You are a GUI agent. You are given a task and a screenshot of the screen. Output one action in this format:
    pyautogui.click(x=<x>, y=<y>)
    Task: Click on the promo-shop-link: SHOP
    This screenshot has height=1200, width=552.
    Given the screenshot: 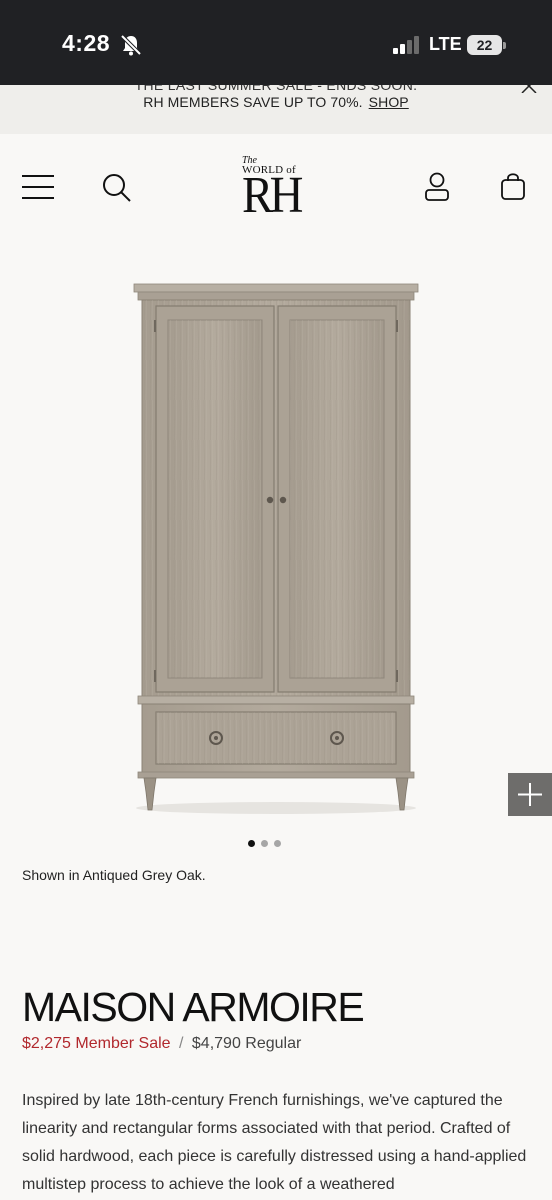 What is the action you would take?
    pyautogui.click(x=389, y=102)
    